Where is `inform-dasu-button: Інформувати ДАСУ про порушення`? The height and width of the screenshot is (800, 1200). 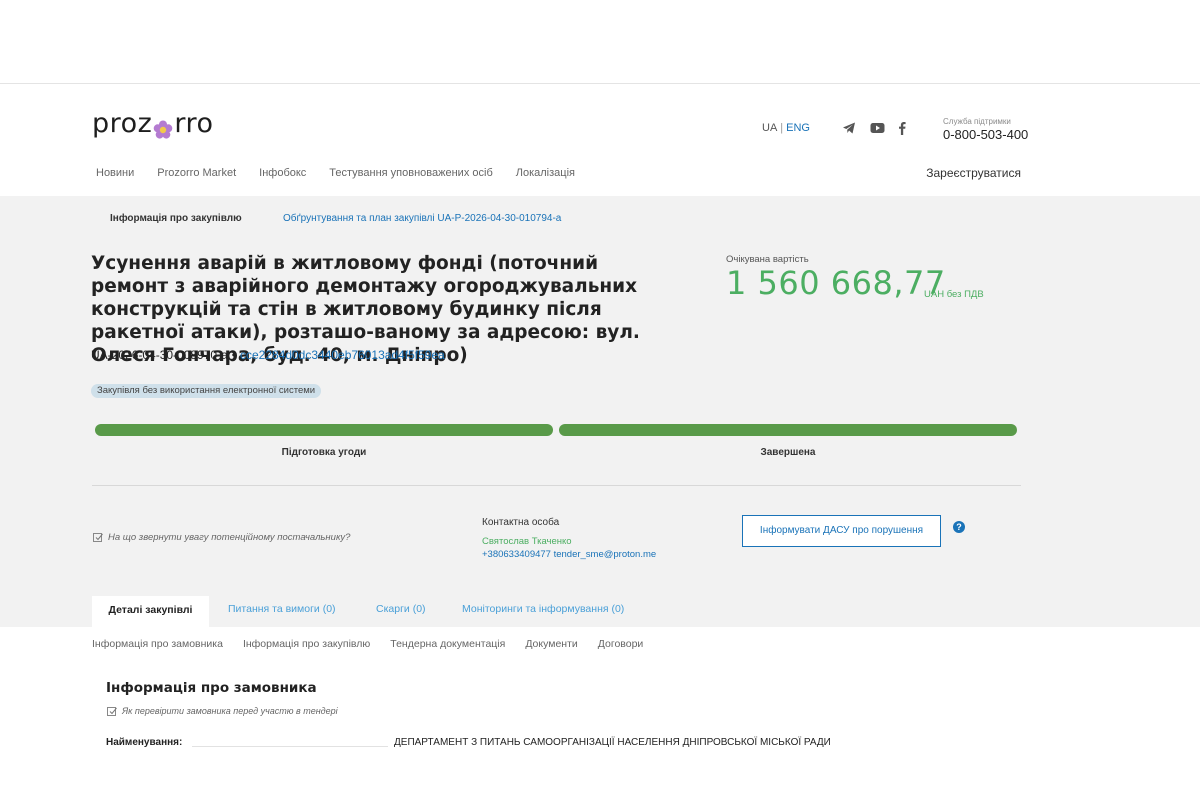 inform-dasu-button: Інформувати ДАСУ про порушення is located at coordinates (841, 531).